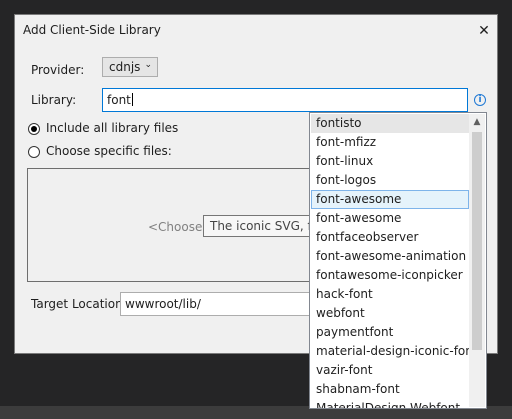 The height and width of the screenshot is (419, 512). I want to click on include-all-radio, so click(34, 129).